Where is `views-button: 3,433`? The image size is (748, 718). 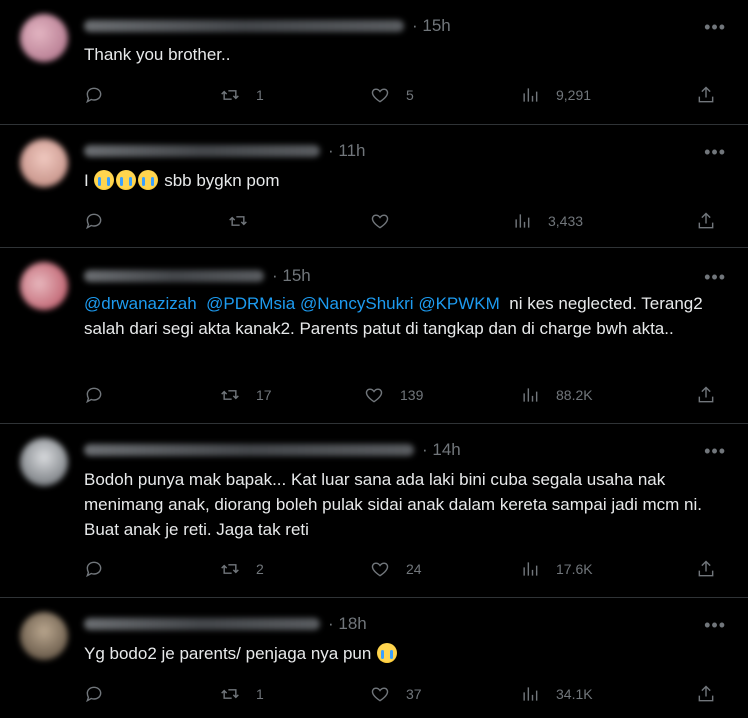
views-button: 3,433 is located at coordinates (547, 221).